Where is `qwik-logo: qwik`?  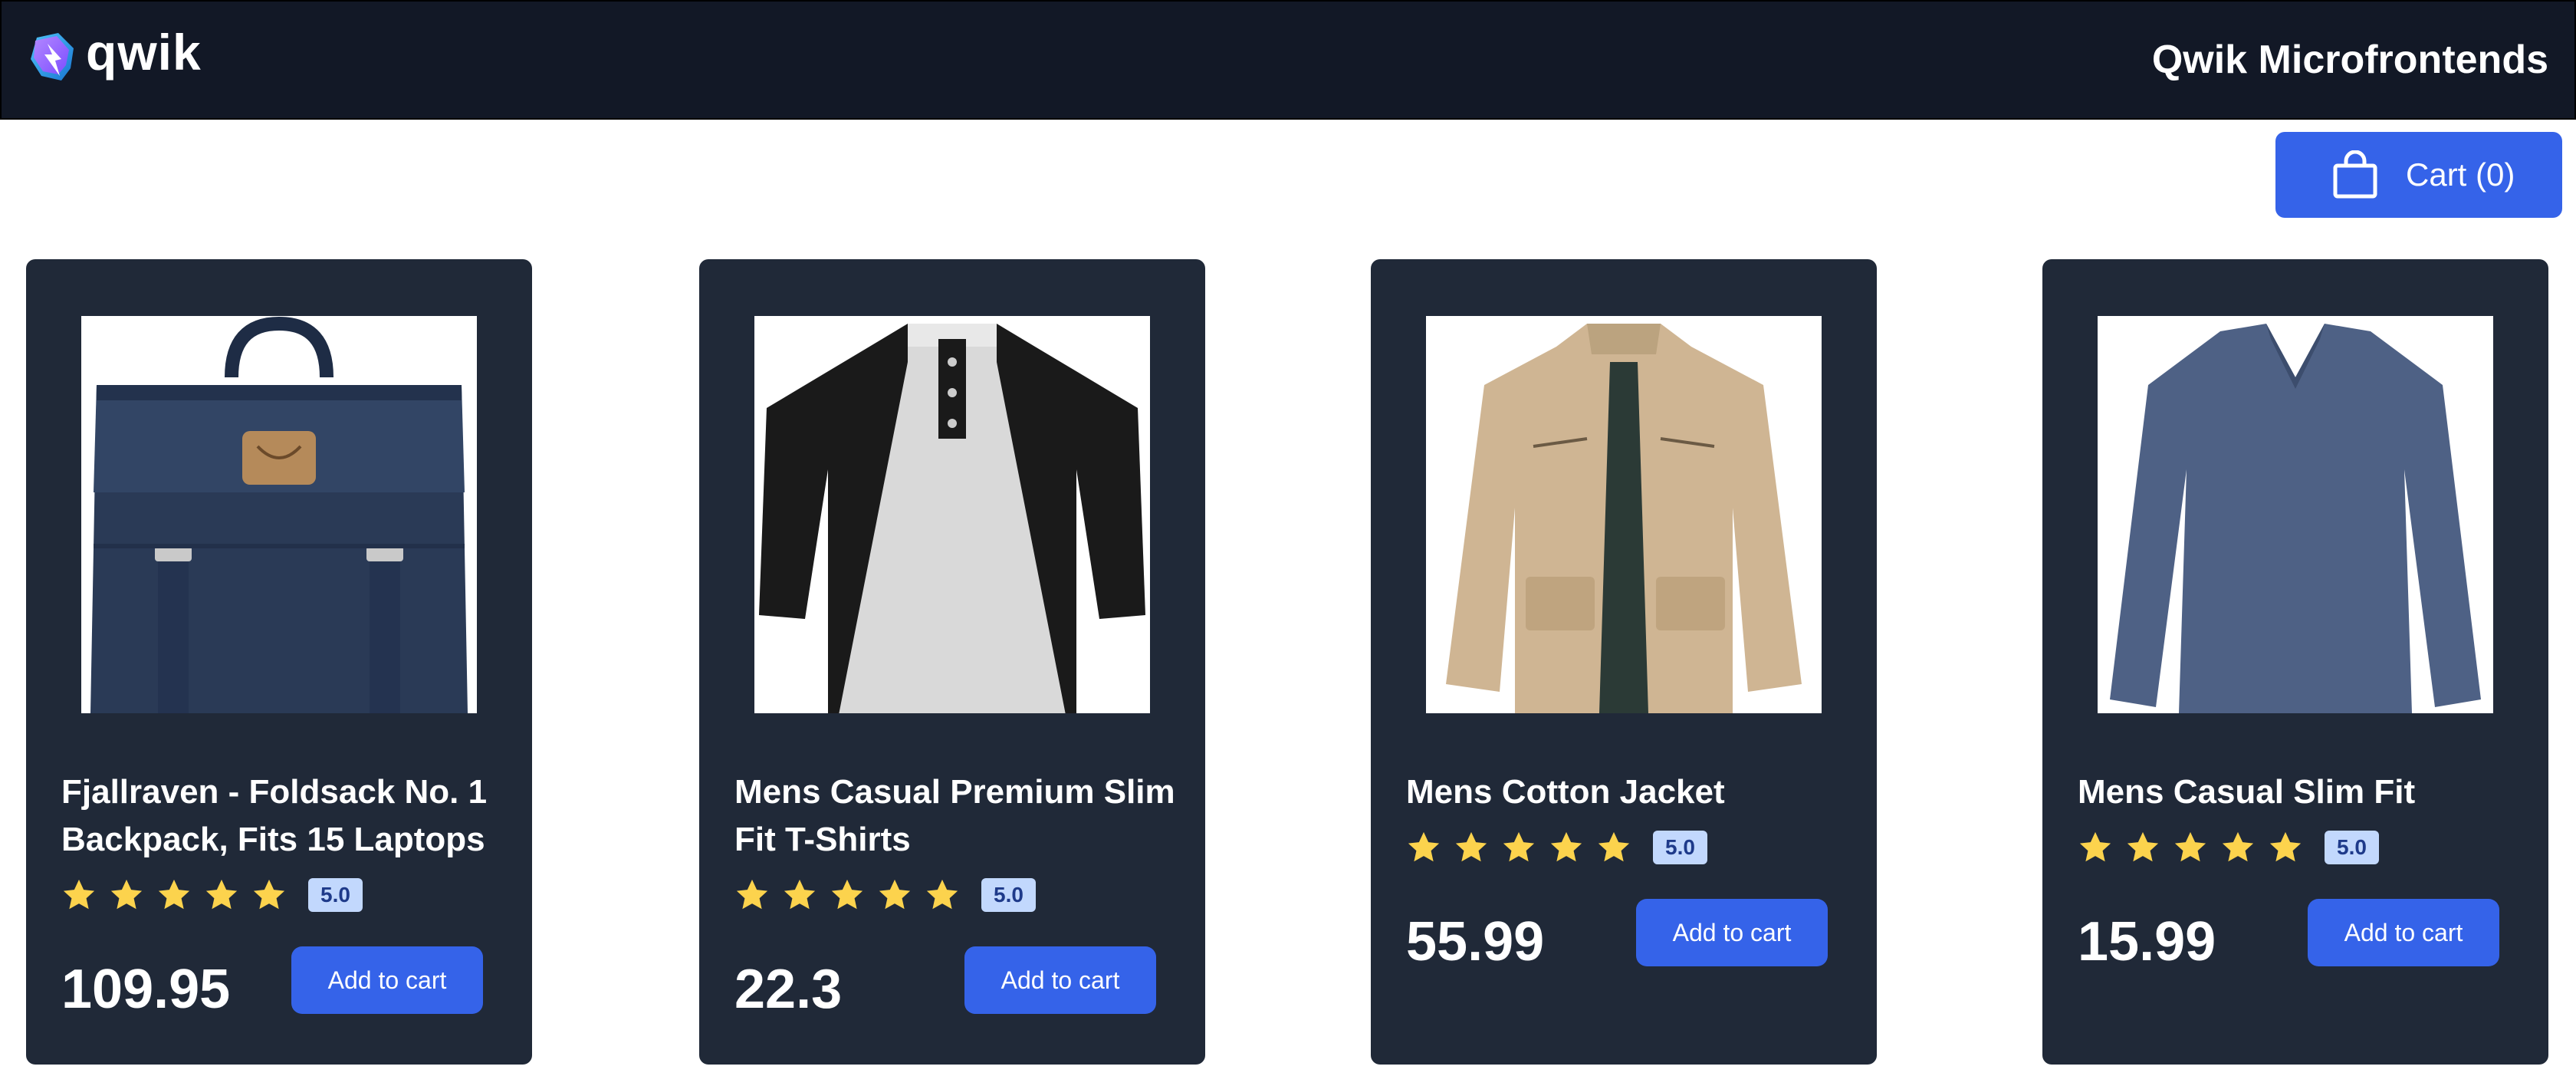
qwik-logo: qwik is located at coordinates (115, 56).